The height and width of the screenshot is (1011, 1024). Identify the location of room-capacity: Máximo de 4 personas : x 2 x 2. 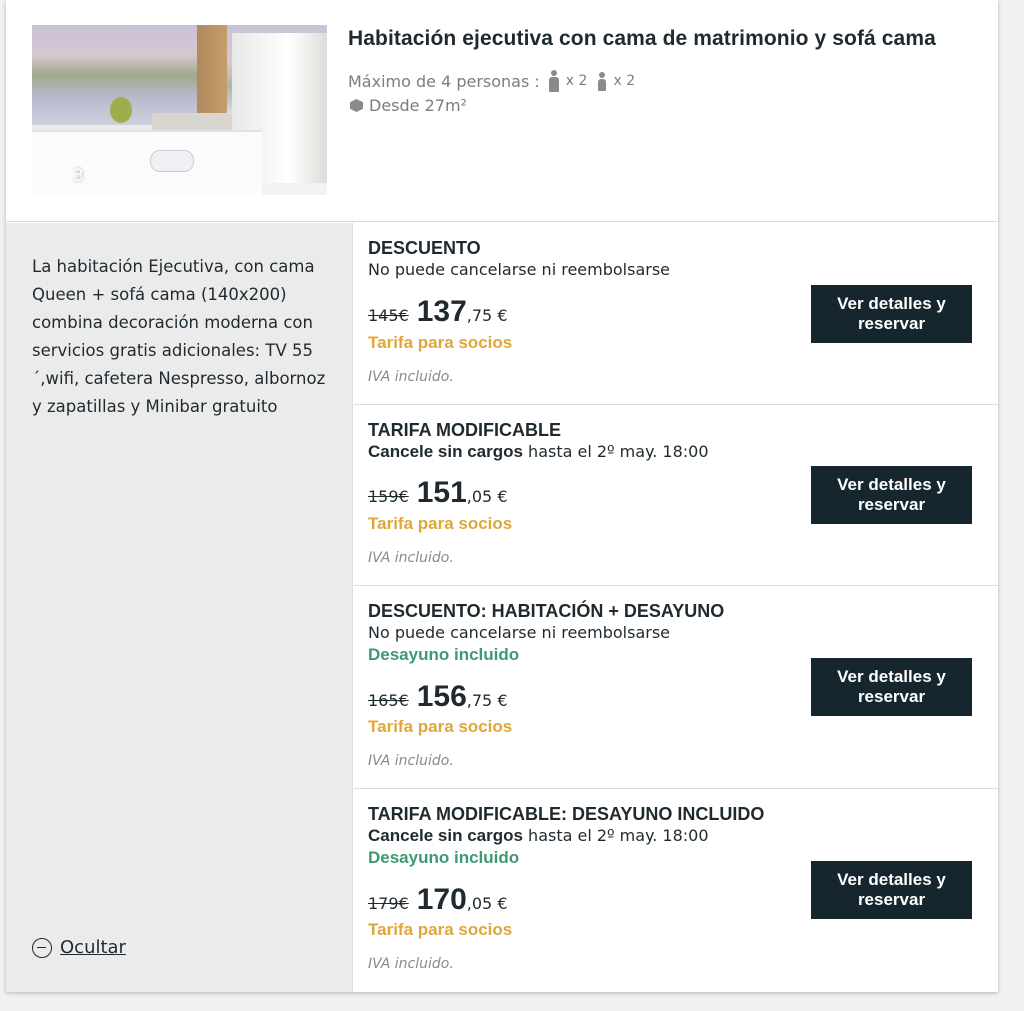
(491, 81).